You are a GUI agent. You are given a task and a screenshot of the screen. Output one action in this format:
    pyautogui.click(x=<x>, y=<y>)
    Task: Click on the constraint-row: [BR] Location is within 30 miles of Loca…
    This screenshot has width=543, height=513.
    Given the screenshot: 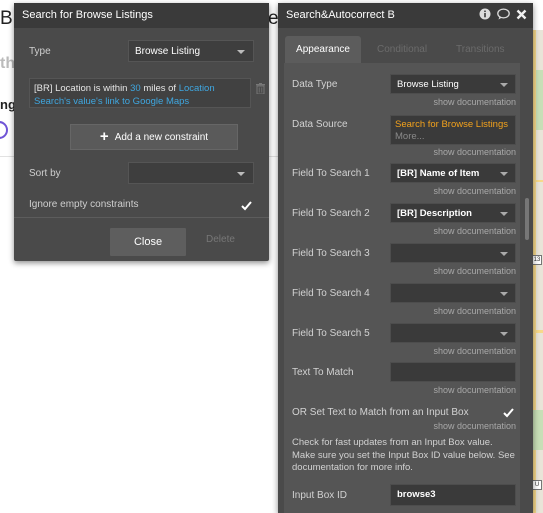 What is the action you would take?
    pyautogui.click(x=140, y=93)
    